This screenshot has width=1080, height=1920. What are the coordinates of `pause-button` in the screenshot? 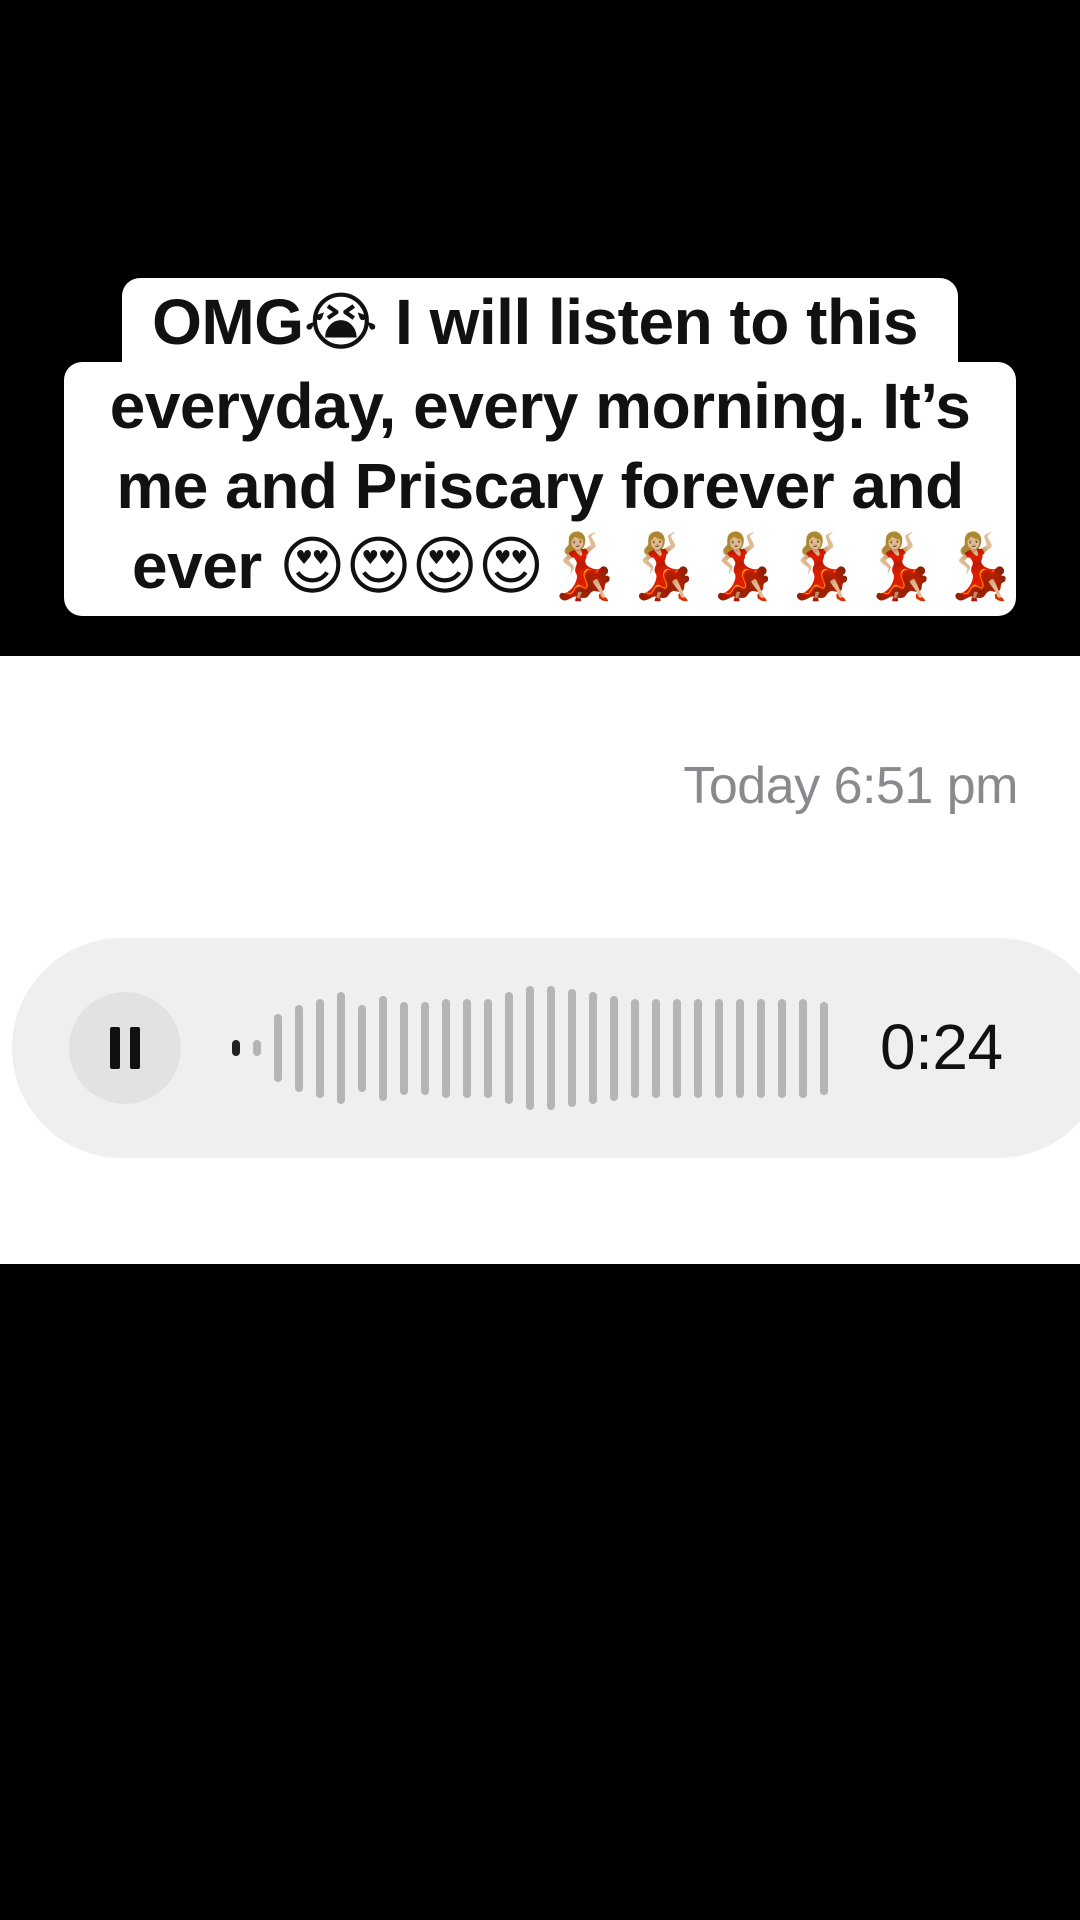 It's located at (125, 1048).